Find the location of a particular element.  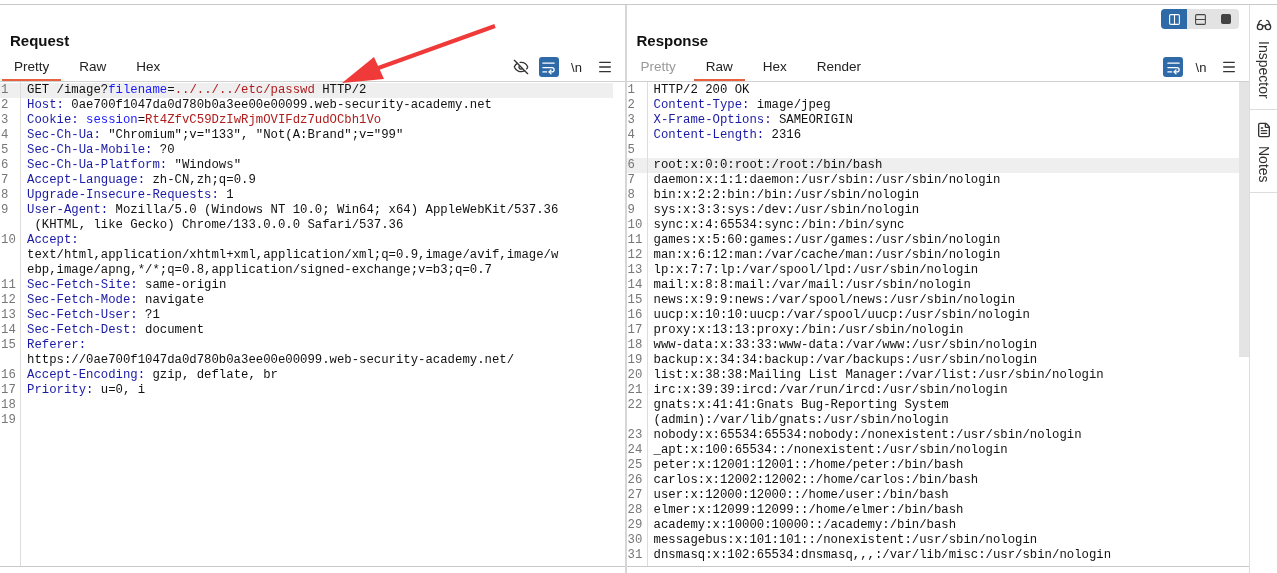

code-text: (admin):/var/lib/gnats:/usr/sbin/nologin is located at coordinates (801, 420).